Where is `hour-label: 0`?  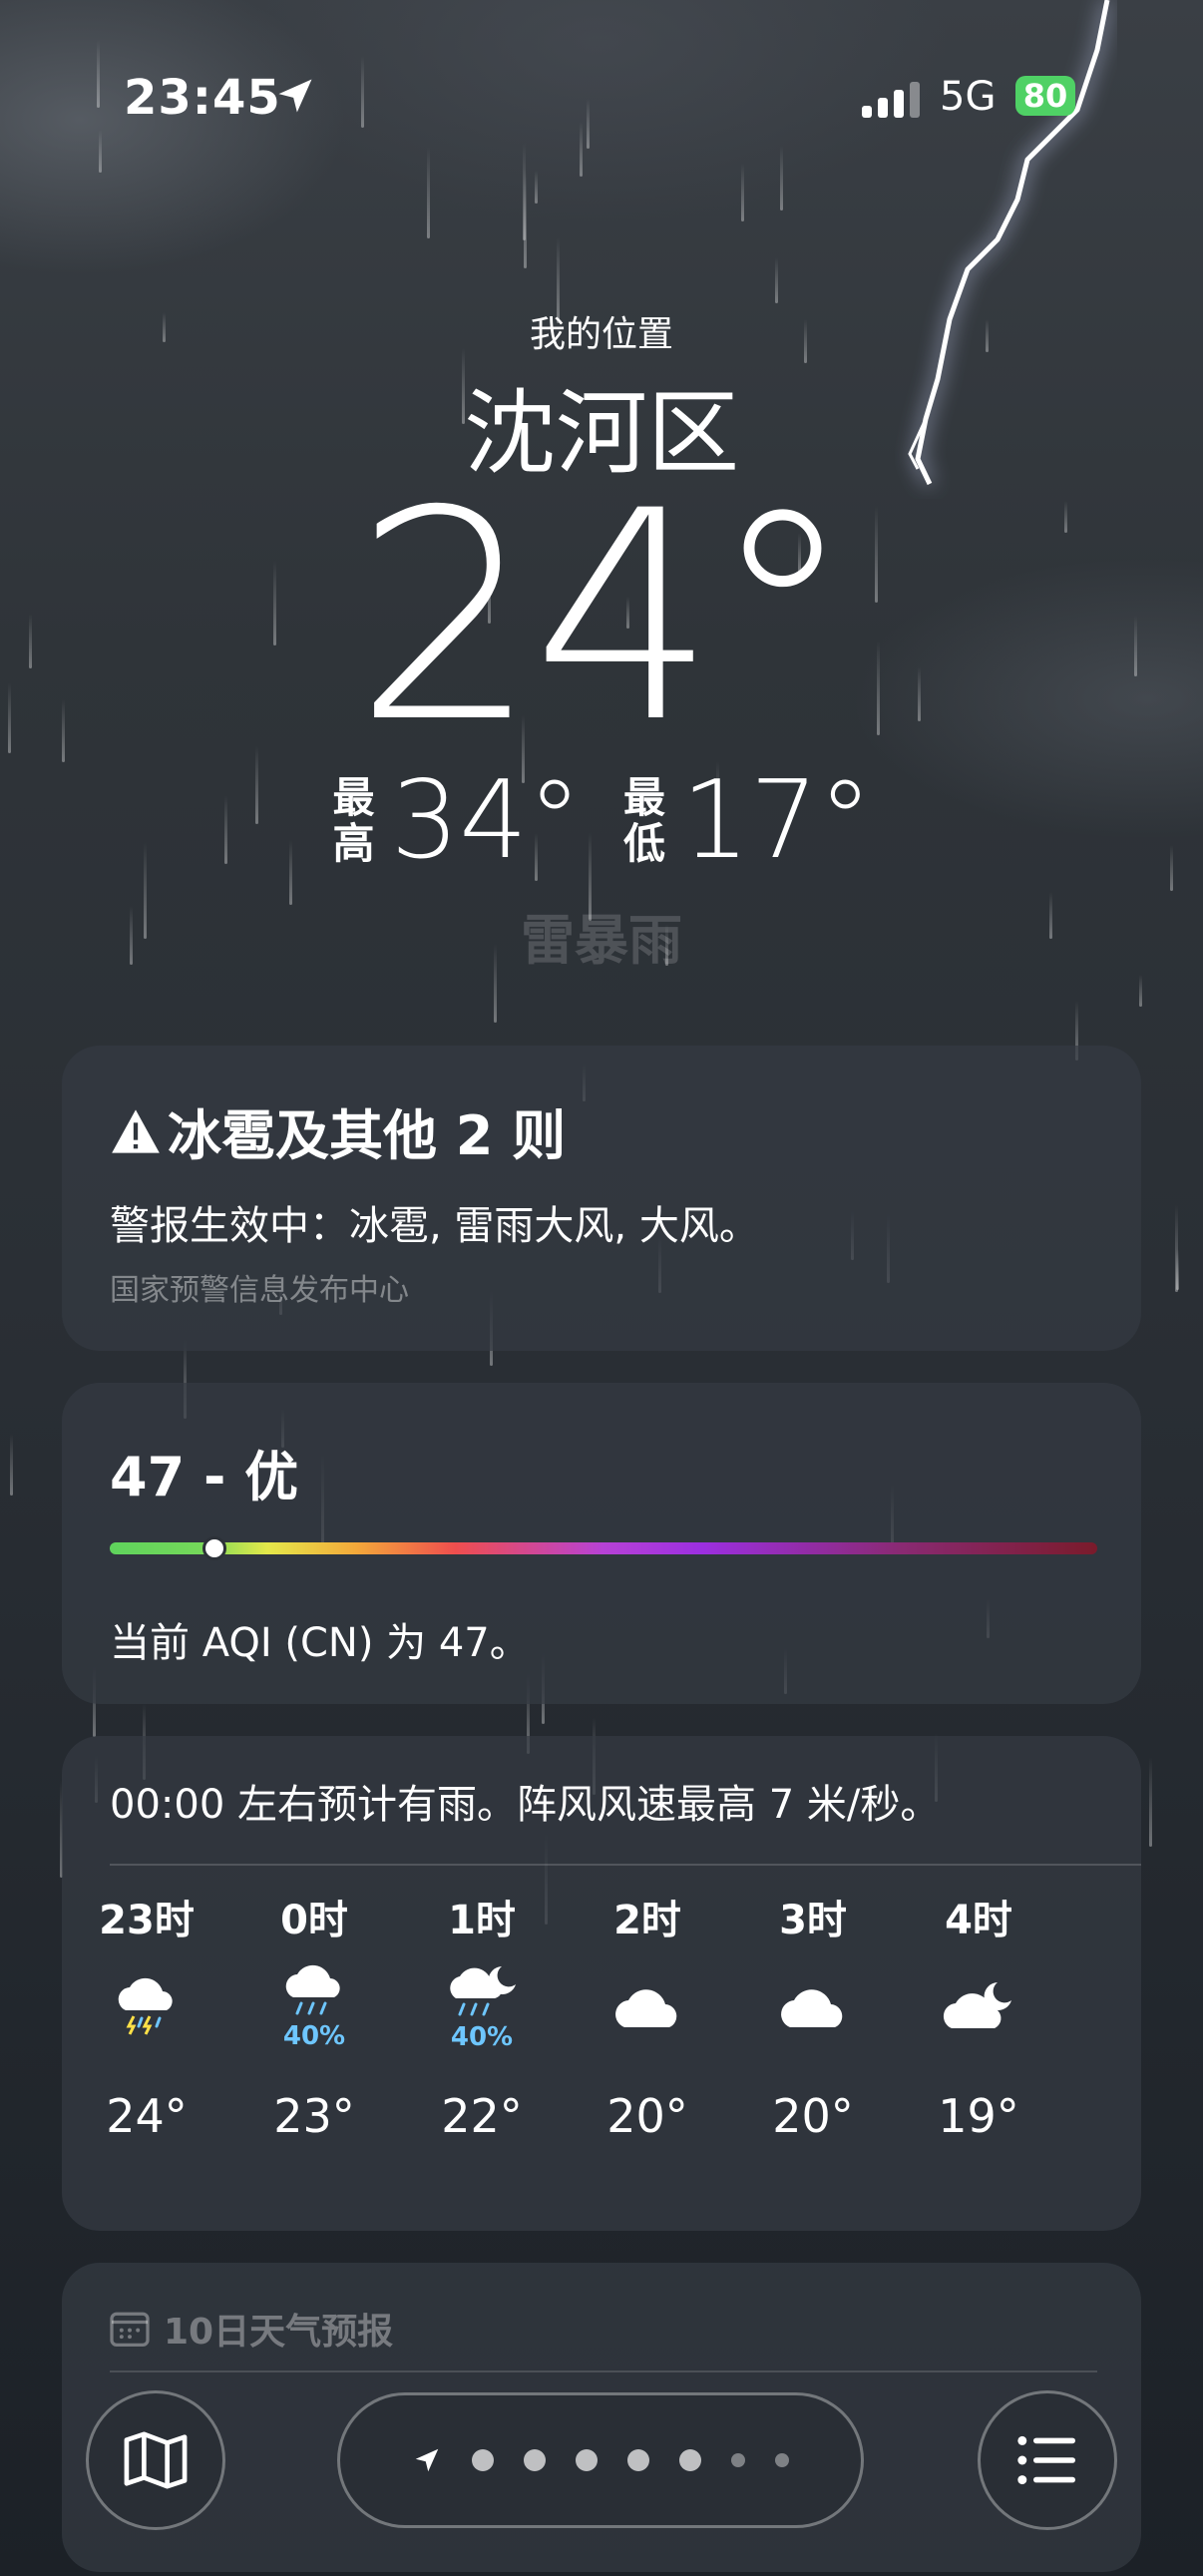
hour-label: 0 is located at coordinates (1130, 1917).